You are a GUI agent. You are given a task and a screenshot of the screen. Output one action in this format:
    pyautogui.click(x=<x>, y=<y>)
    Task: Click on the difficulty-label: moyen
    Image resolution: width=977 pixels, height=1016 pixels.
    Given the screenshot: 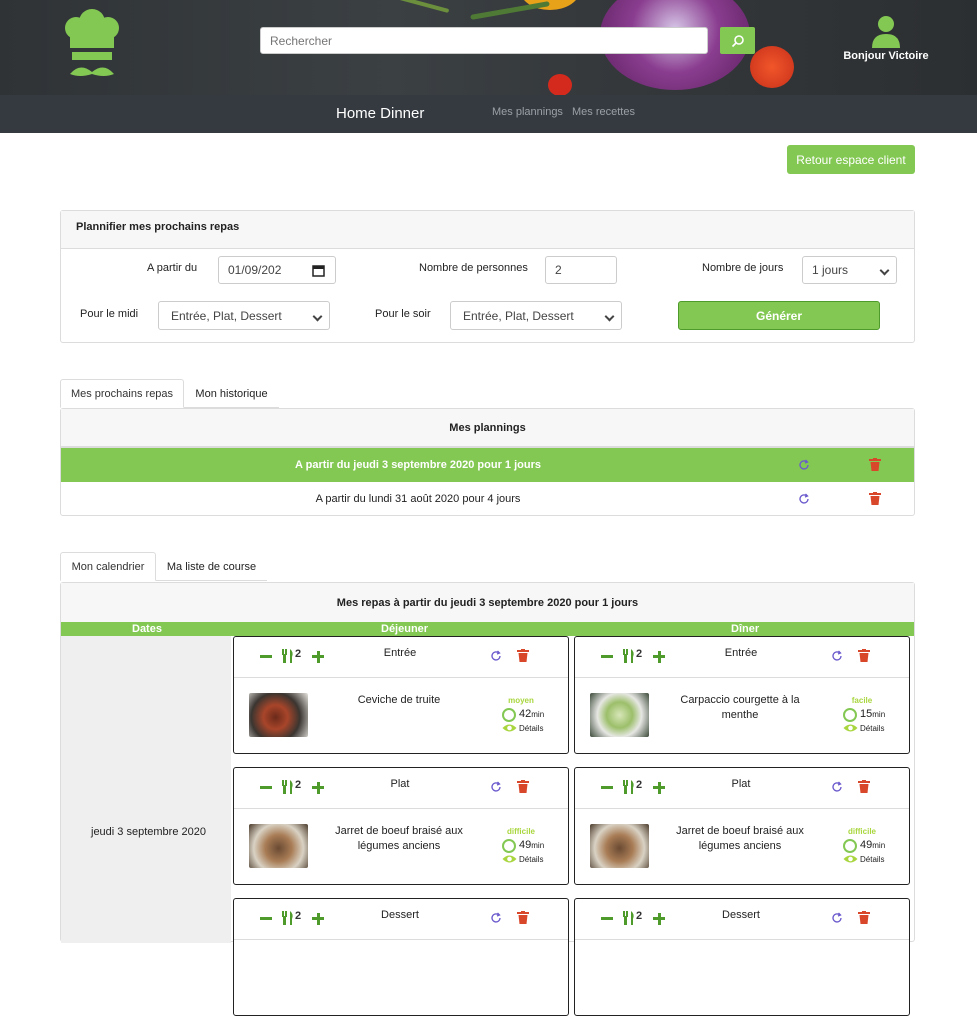 What is the action you would take?
    pyautogui.click(x=521, y=700)
    